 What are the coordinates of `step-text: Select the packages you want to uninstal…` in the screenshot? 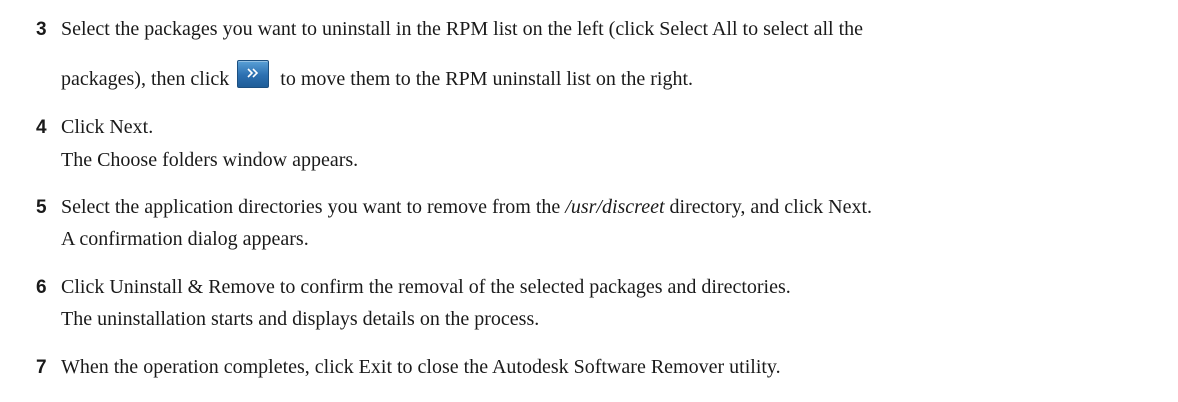 It's located at (462, 29).